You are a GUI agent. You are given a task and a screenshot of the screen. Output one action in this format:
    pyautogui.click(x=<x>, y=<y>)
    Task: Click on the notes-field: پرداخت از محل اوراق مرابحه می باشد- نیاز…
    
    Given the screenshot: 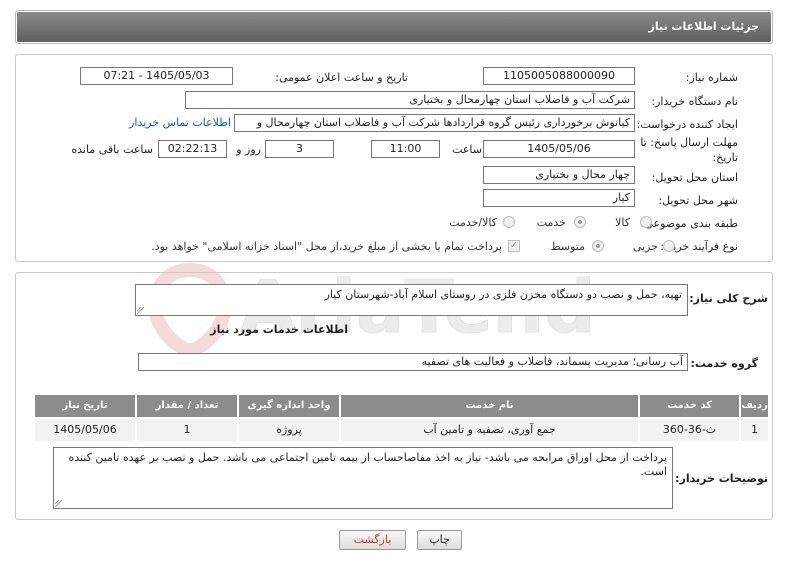 What is the action you would take?
    pyautogui.click(x=363, y=478)
    